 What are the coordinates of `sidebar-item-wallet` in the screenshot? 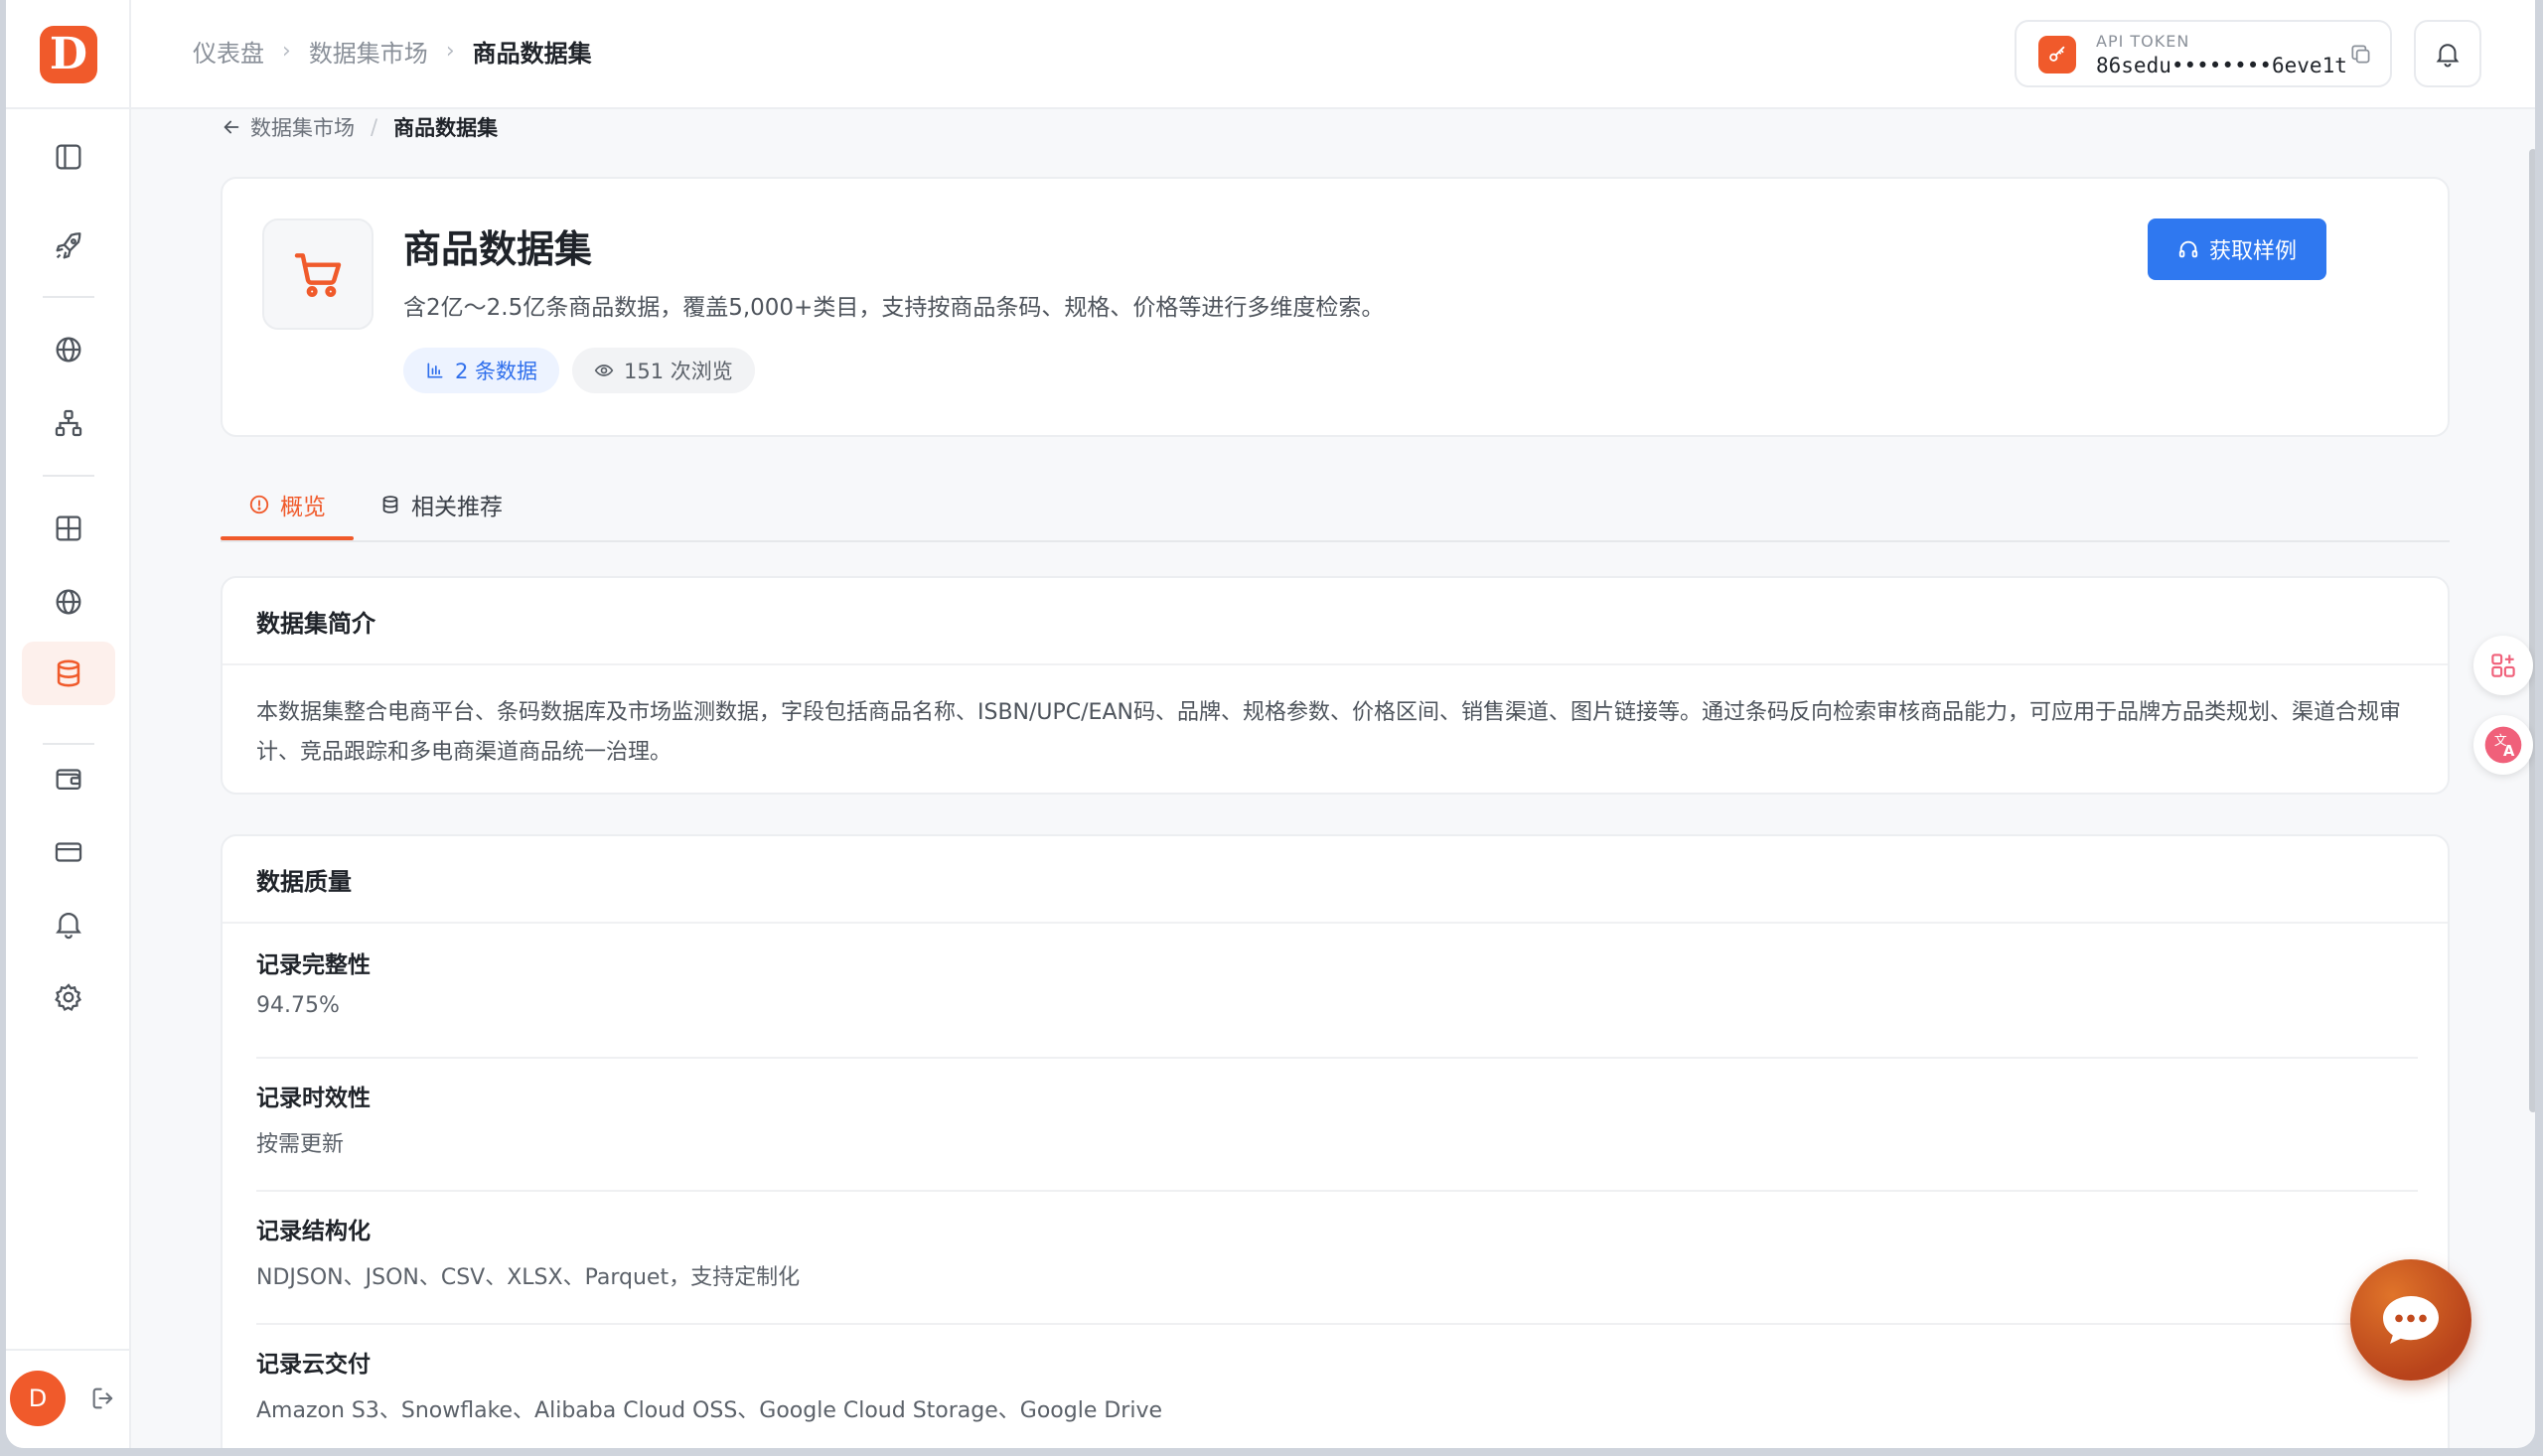 It's located at (68, 778).